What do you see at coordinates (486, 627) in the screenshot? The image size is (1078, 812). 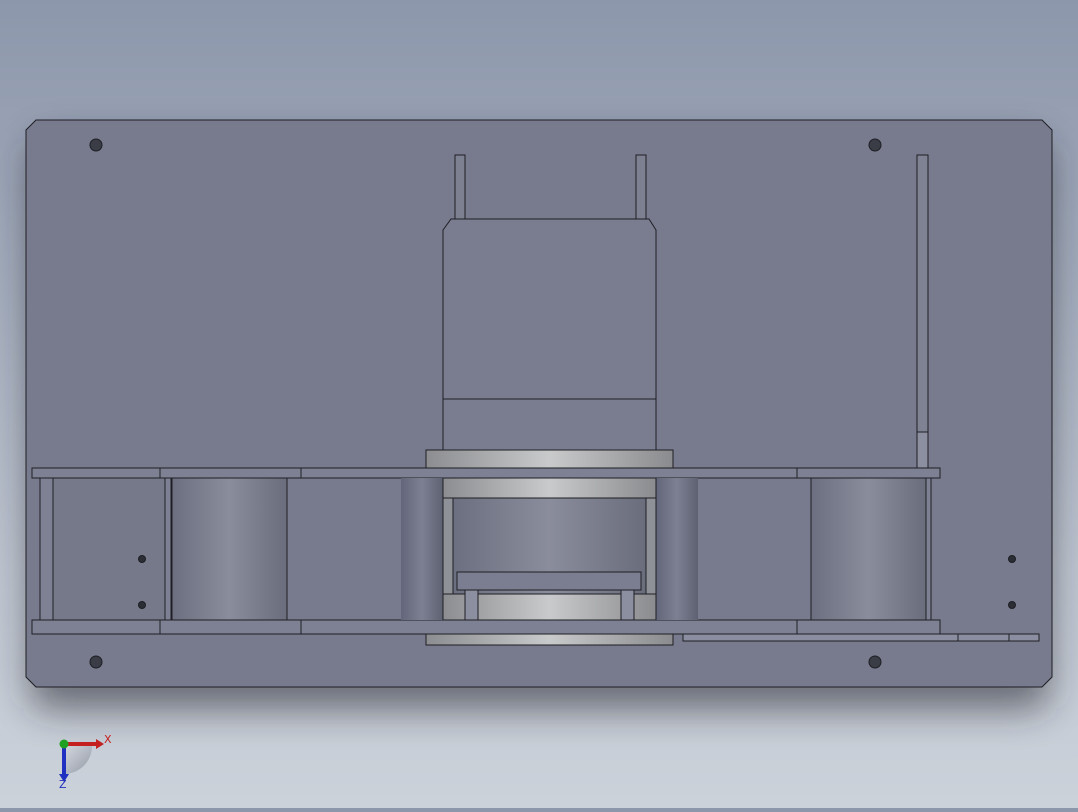 I see `bottom-rail` at bounding box center [486, 627].